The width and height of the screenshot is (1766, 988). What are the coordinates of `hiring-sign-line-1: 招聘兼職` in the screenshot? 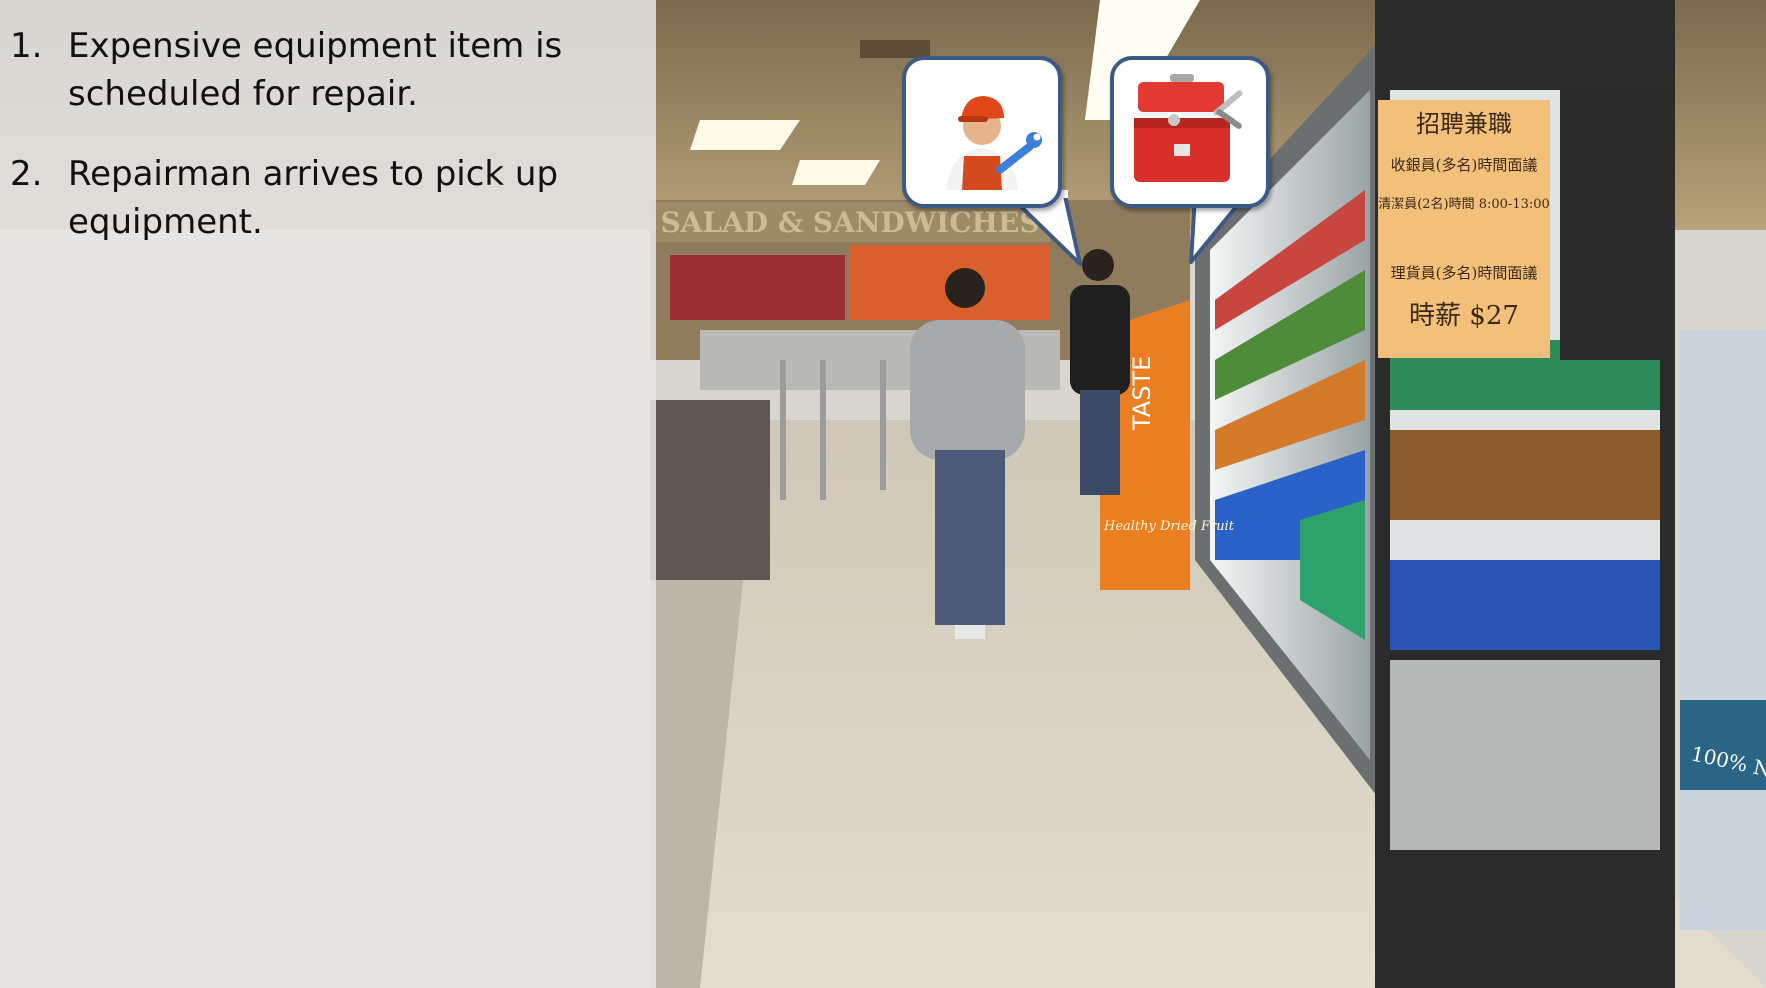 It's located at (1464, 124).